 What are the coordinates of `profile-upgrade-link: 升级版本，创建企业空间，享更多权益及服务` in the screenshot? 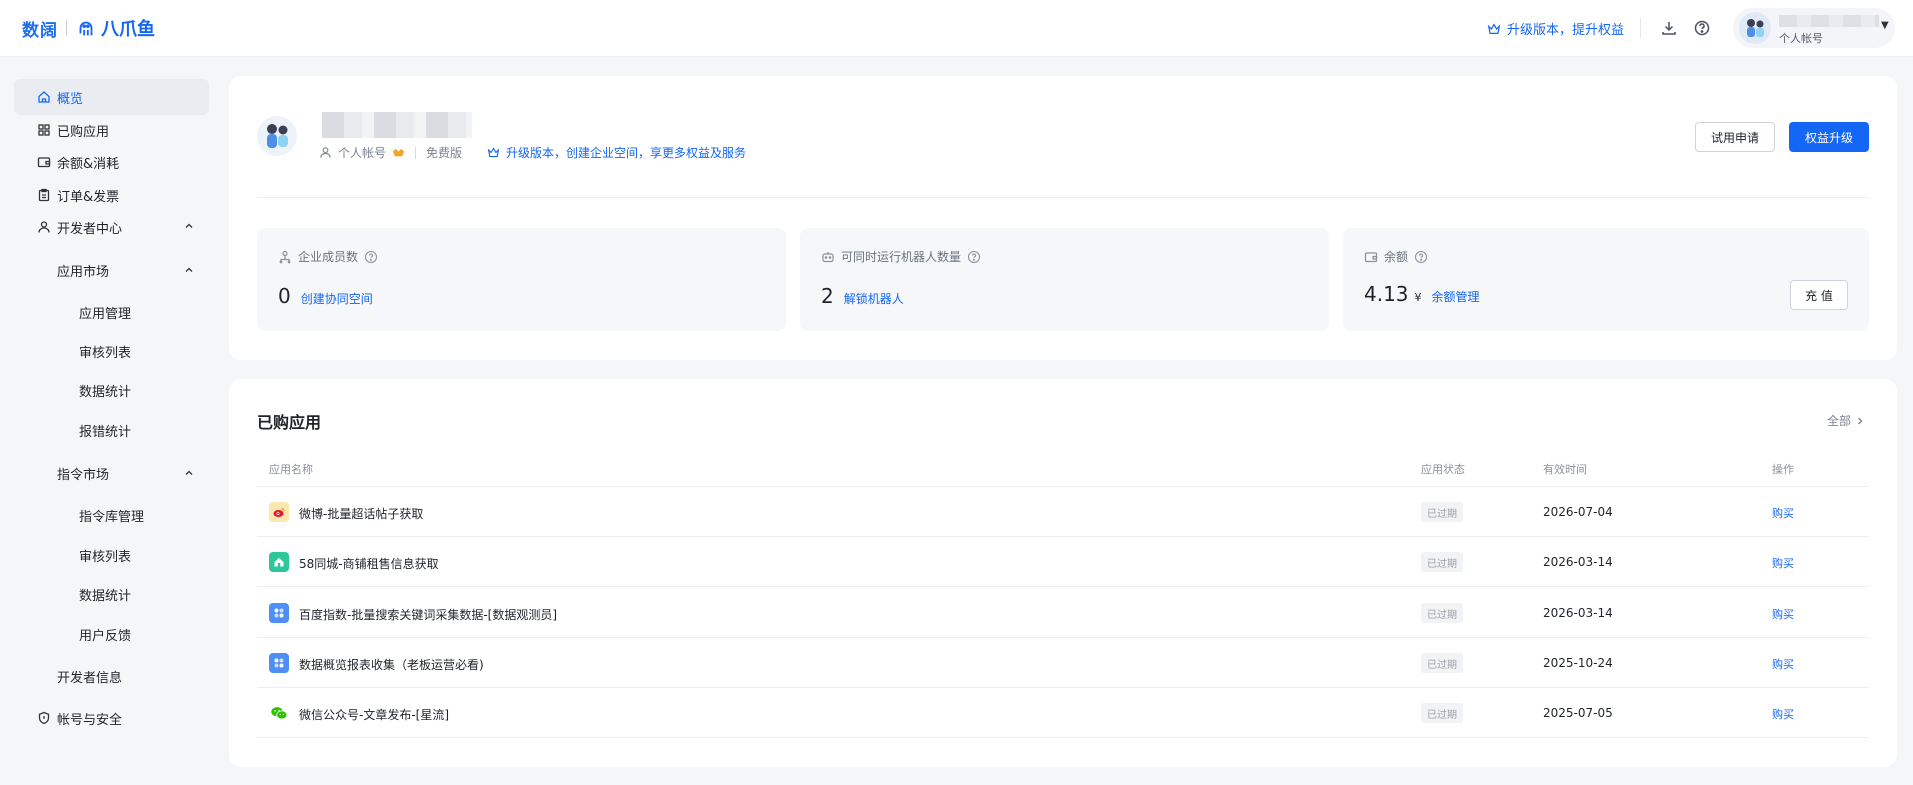 It's located at (616, 152).